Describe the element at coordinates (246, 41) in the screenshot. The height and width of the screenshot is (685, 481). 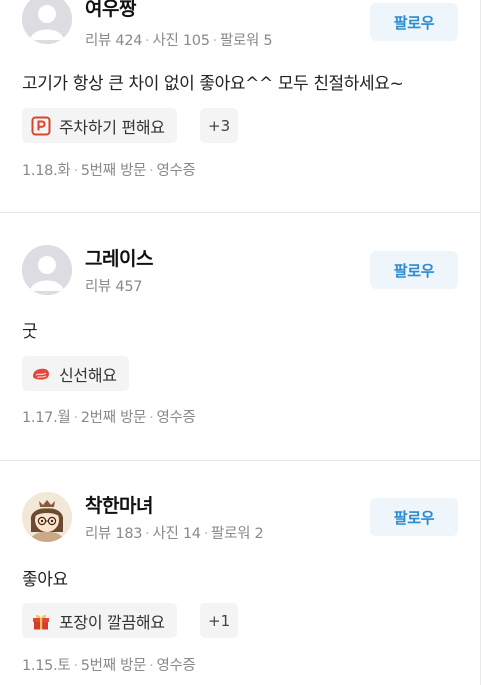
I see `follower-count: 팔로워 5` at that location.